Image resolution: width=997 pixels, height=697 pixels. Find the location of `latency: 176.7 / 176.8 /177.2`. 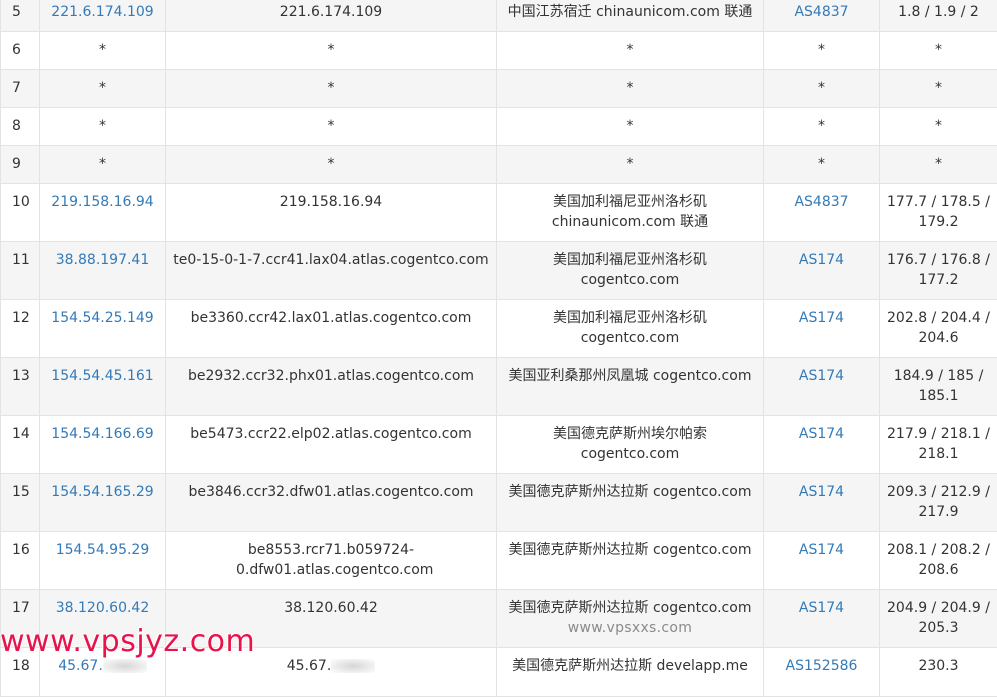

latency: 176.7 / 176.8 /177.2 is located at coordinates (938, 271).